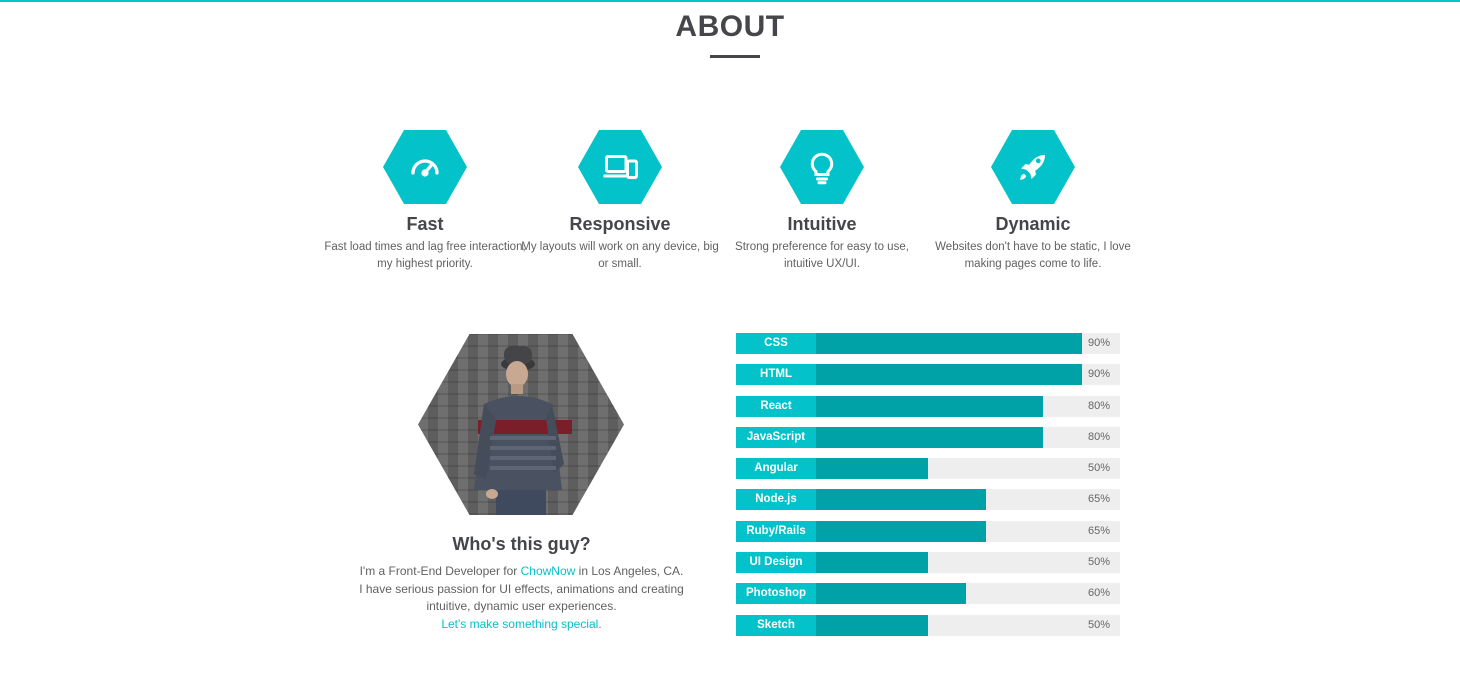 The height and width of the screenshot is (678, 1460). What do you see at coordinates (776, 343) in the screenshot?
I see `skill-label: CSS` at bounding box center [776, 343].